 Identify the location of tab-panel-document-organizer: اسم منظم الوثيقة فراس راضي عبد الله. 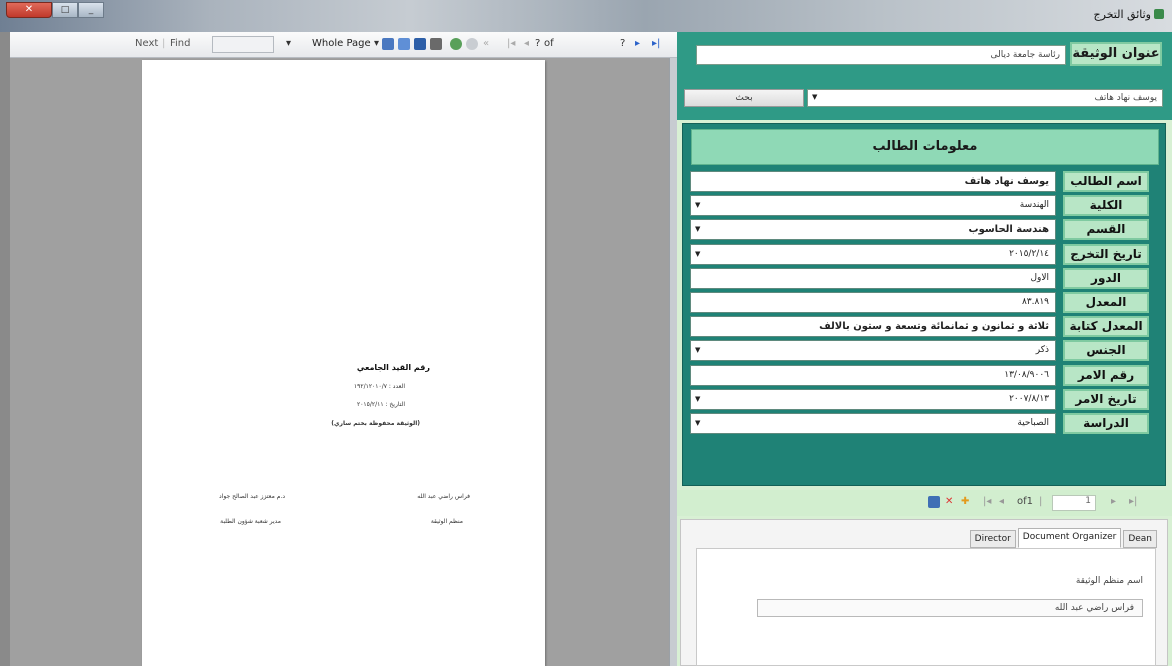
(926, 607).